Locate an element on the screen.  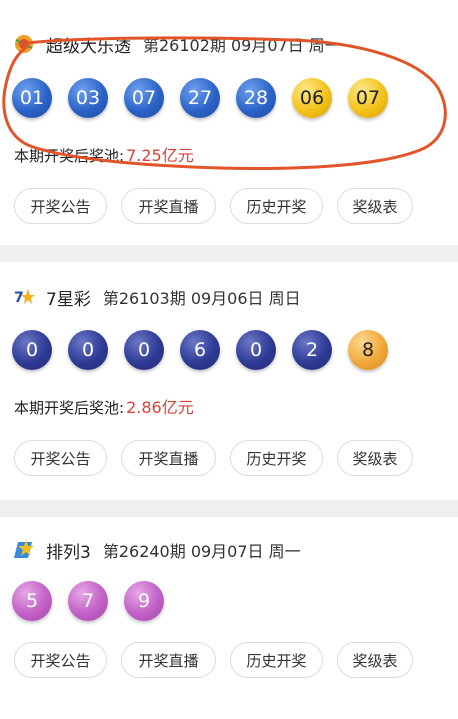
qixingcai-logo-icon: 7 is located at coordinates (24, 297).